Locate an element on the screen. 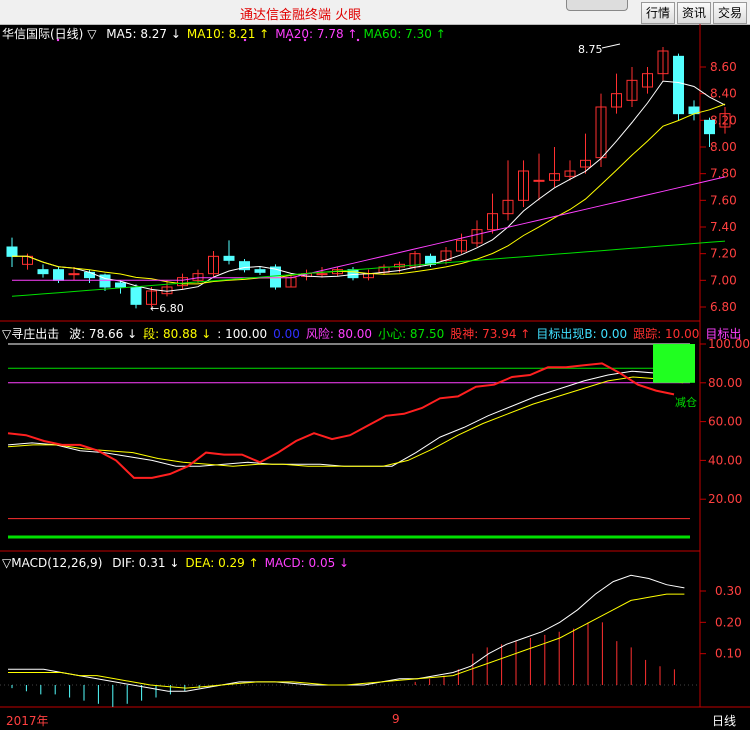  reduce-position-signal: 减仓 is located at coordinates (686, 402).